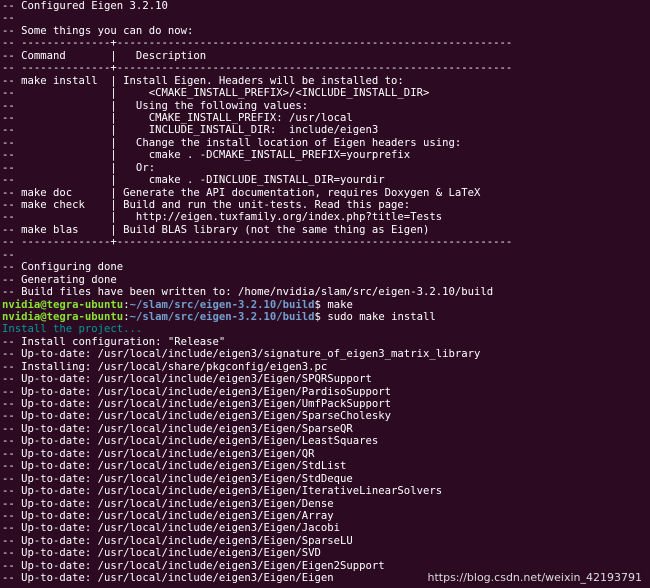  What do you see at coordinates (190, 130) in the screenshot?
I see `terminal-line: -- | INCLUDE_INSTALL_DIR: include/eigen3` at bounding box center [190, 130].